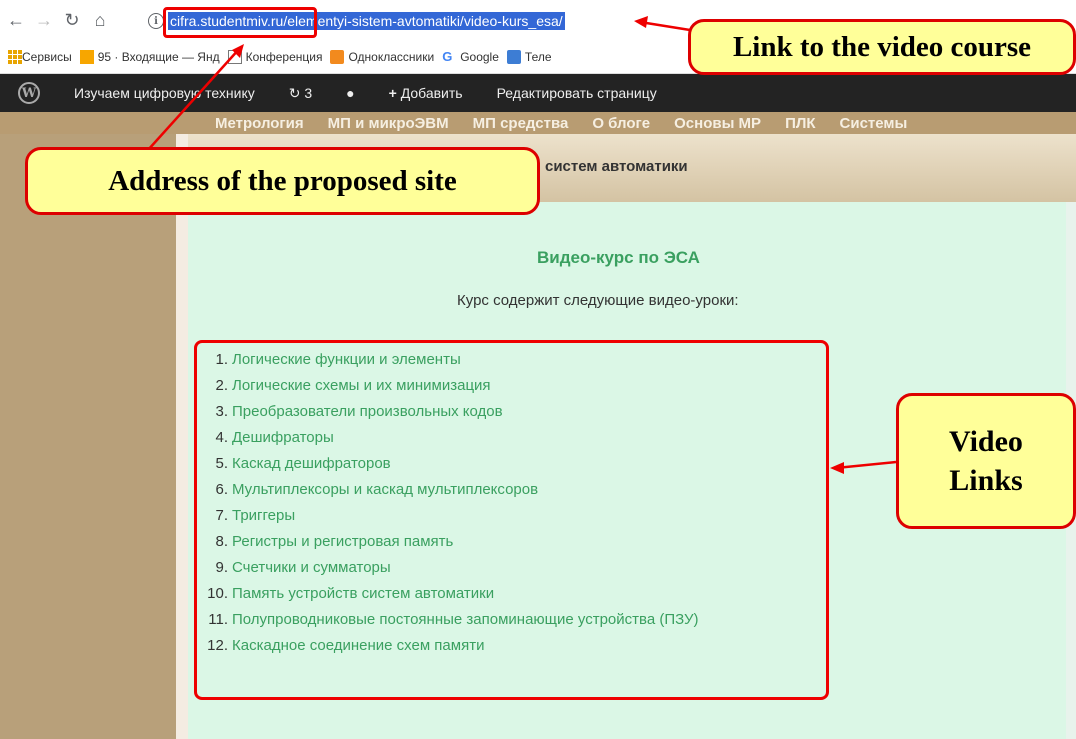  I want to click on callout-site-address: Address of the proposed site, so click(282, 181).